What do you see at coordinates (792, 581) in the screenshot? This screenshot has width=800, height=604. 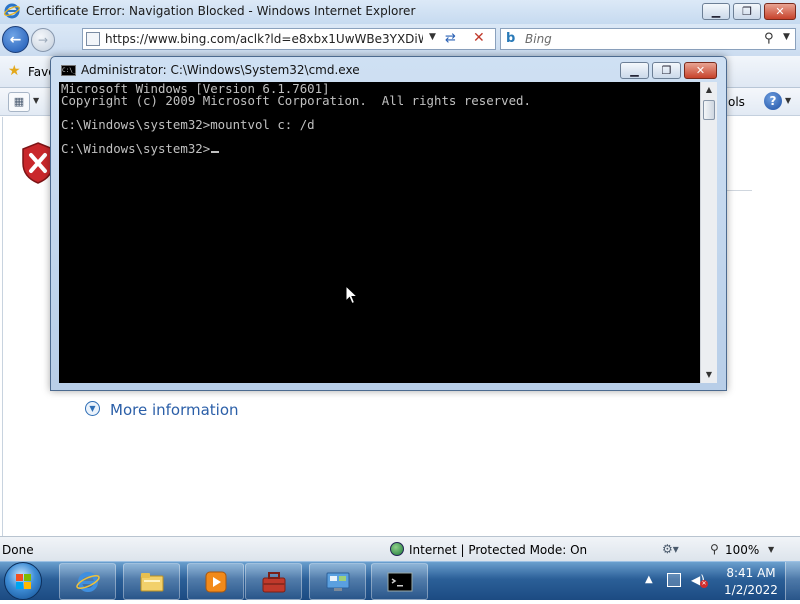 I see `show-desktop-button` at bounding box center [792, 581].